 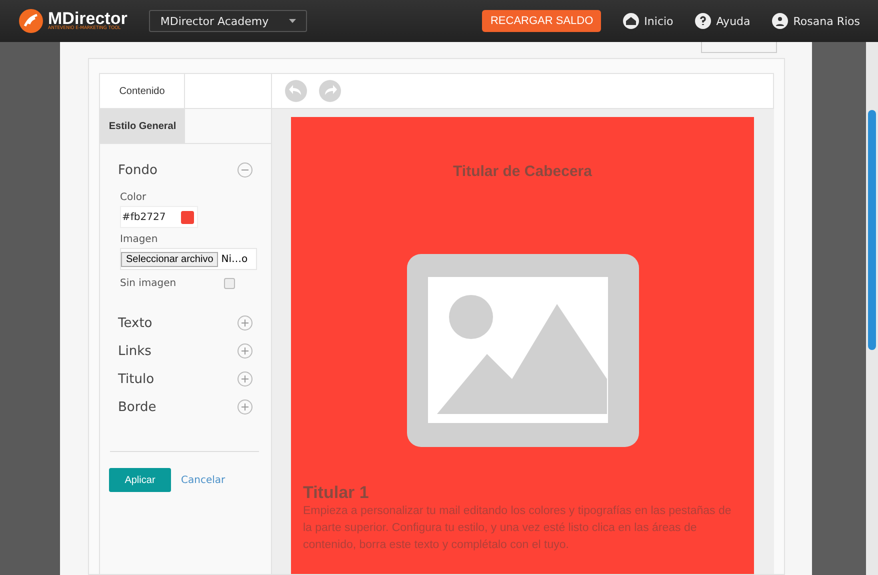 I want to click on logo-icon, so click(x=31, y=21).